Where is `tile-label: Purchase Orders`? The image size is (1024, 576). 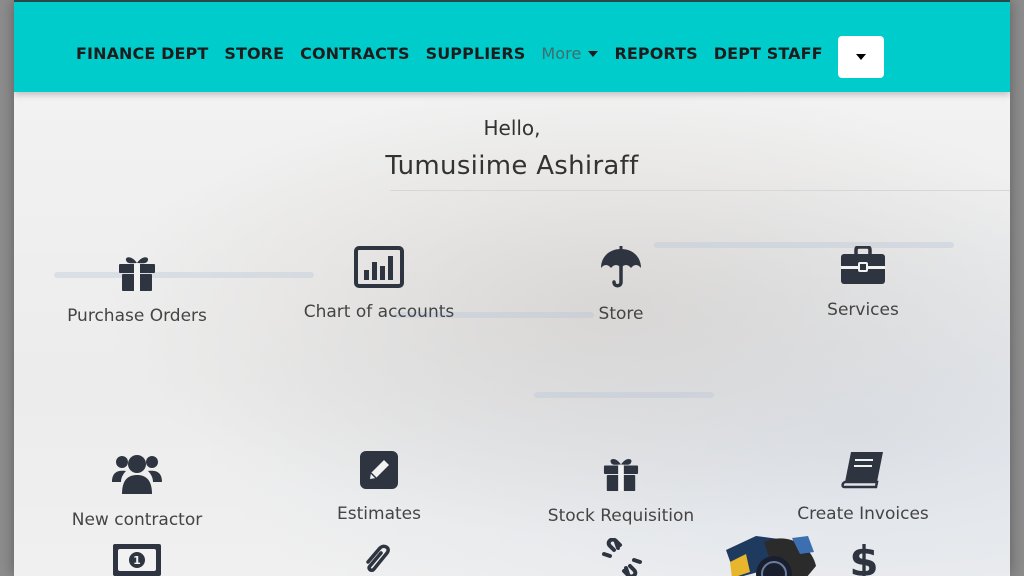
tile-label: Purchase Orders is located at coordinates (137, 316).